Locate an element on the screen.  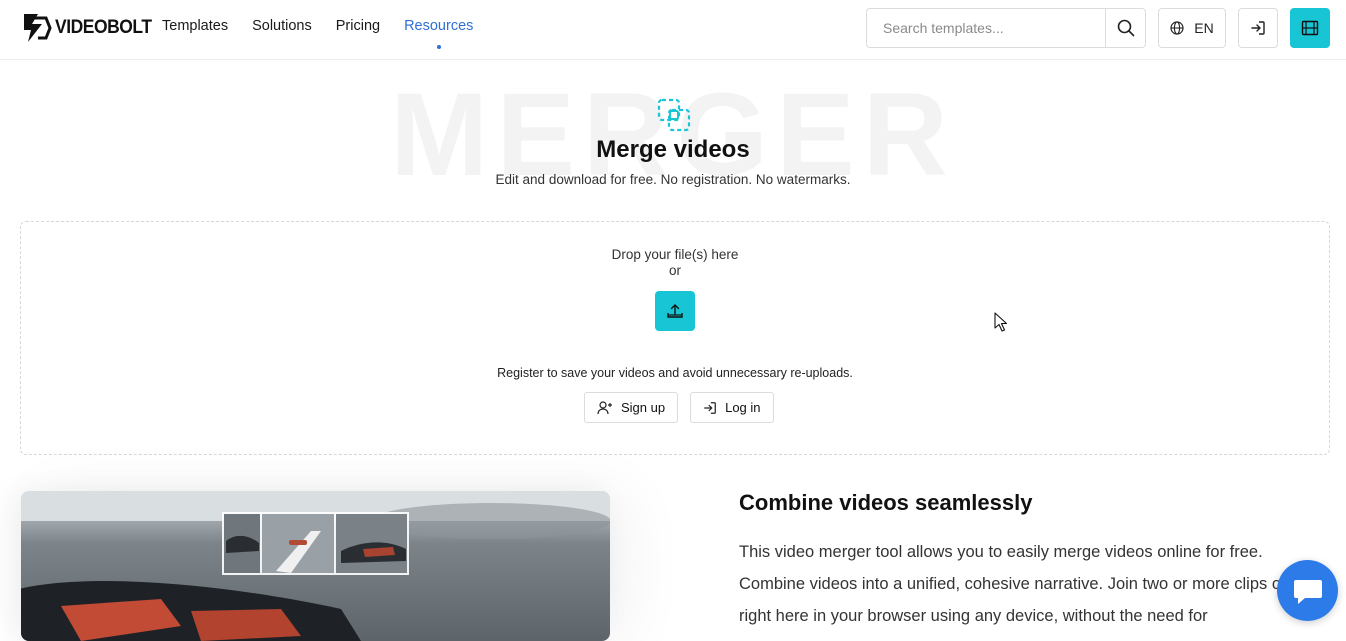
or-line: or is located at coordinates (674, 270).